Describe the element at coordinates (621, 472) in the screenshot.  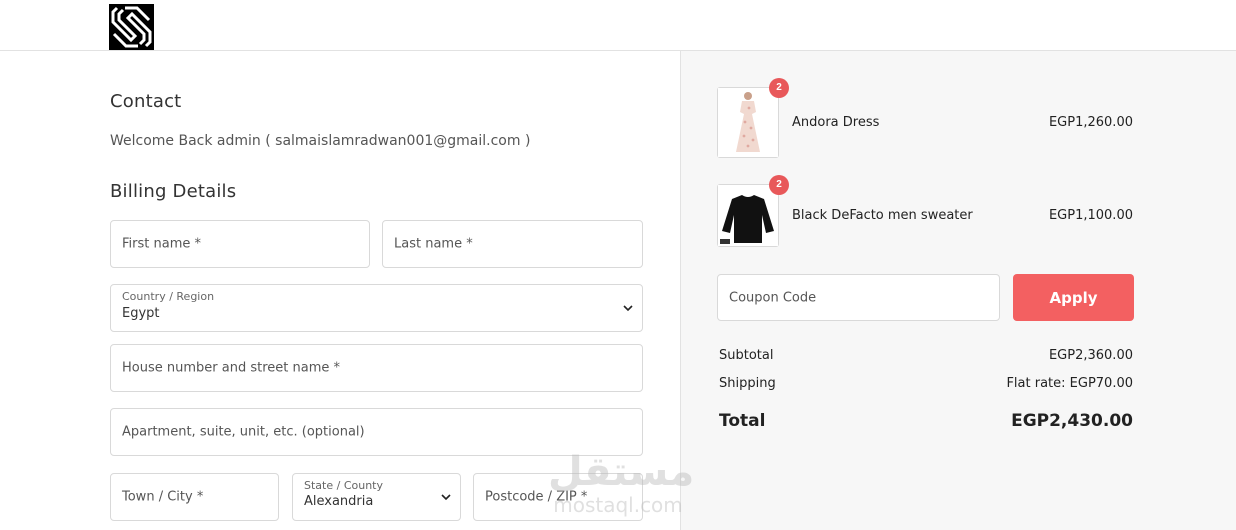
I see `watermark-arabic: مستقل` at that location.